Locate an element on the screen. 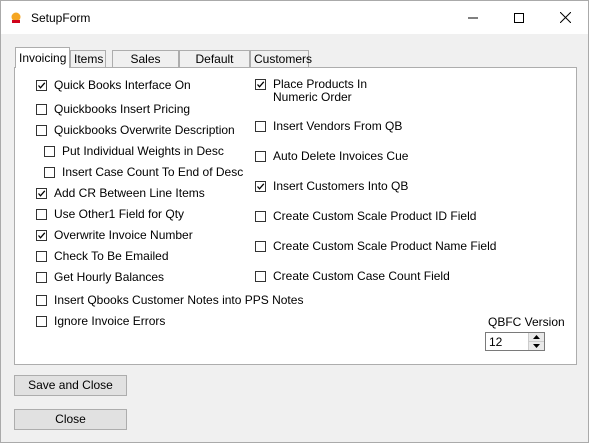  spin-down-button is located at coordinates (536, 346).